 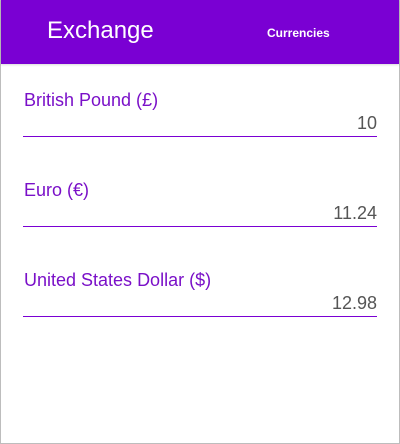 What do you see at coordinates (200, 213) in the screenshot?
I see `amount-input-eur` at bounding box center [200, 213].